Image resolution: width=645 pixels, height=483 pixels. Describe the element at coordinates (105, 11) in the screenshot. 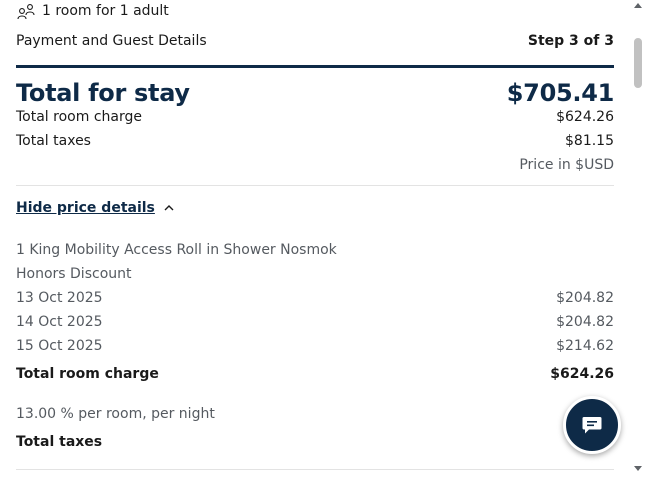

I see `guest-summary-label: 1 room for 1 adult` at that location.